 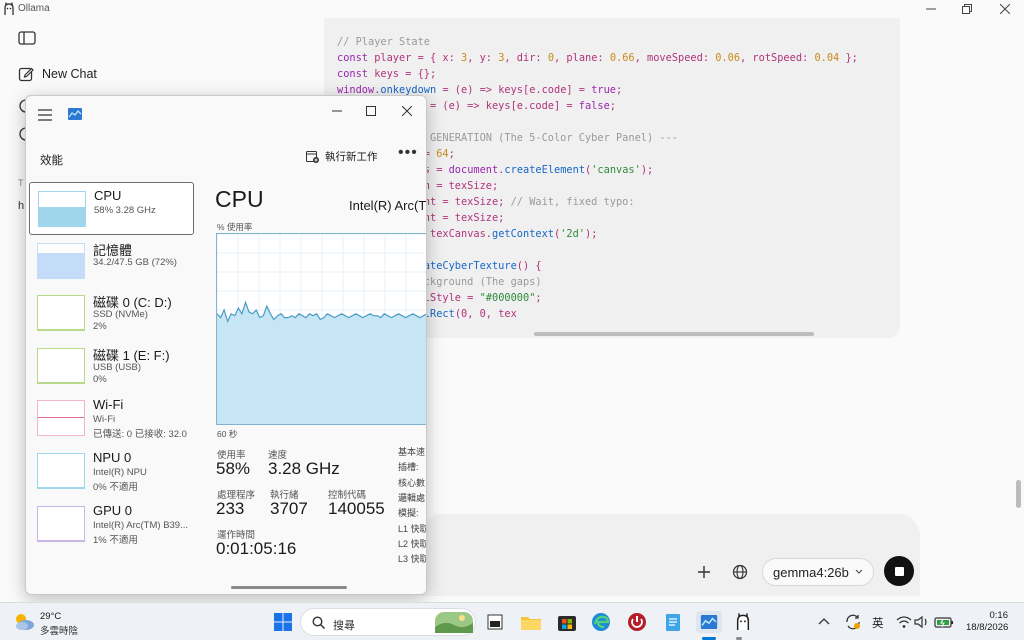 What do you see at coordinates (111, 366) in the screenshot?
I see `perf-item: 磁碟 1 (E: F:) USB (USB) 0%` at bounding box center [111, 366].